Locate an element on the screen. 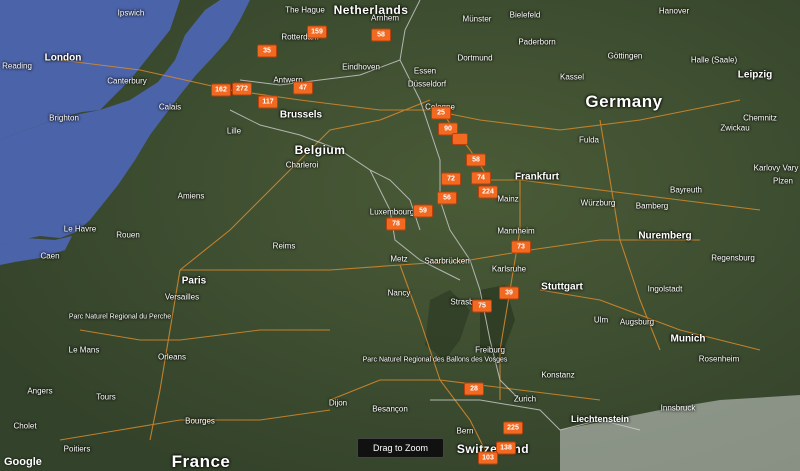  cluster-marker: 224 is located at coordinates (488, 192).